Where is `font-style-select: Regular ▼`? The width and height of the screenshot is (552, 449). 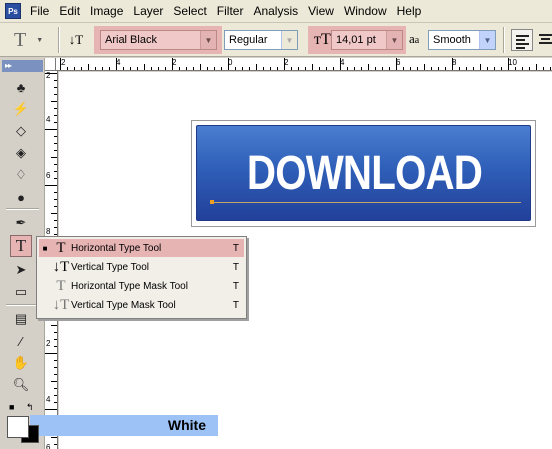
font-style-select: Regular ▼ is located at coordinates (261, 40).